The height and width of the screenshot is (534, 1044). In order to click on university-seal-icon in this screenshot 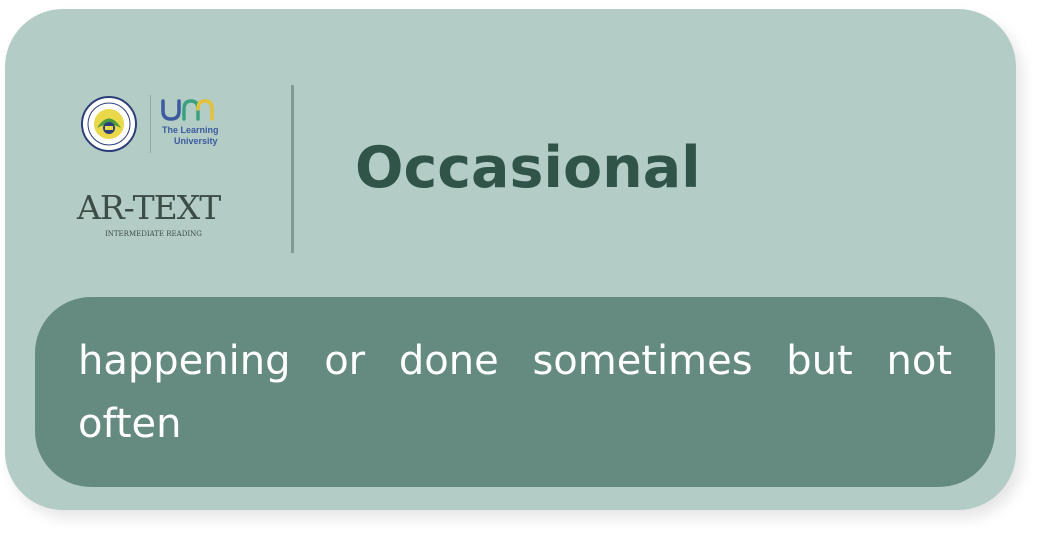, I will do `click(109, 124)`.